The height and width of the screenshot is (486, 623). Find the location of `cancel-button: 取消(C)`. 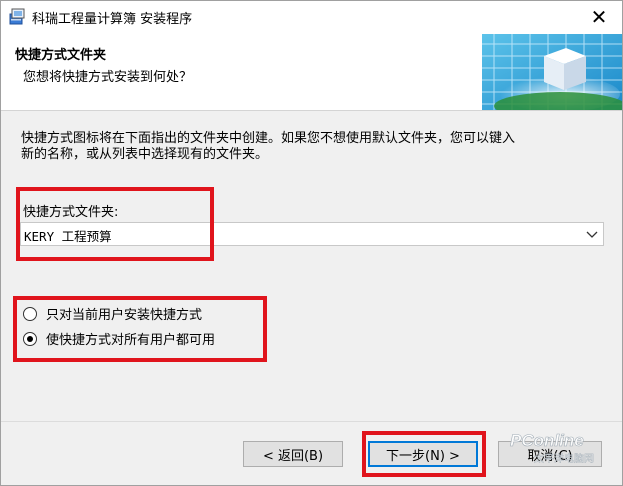

cancel-button: 取消(C) is located at coordinates (550, 454).